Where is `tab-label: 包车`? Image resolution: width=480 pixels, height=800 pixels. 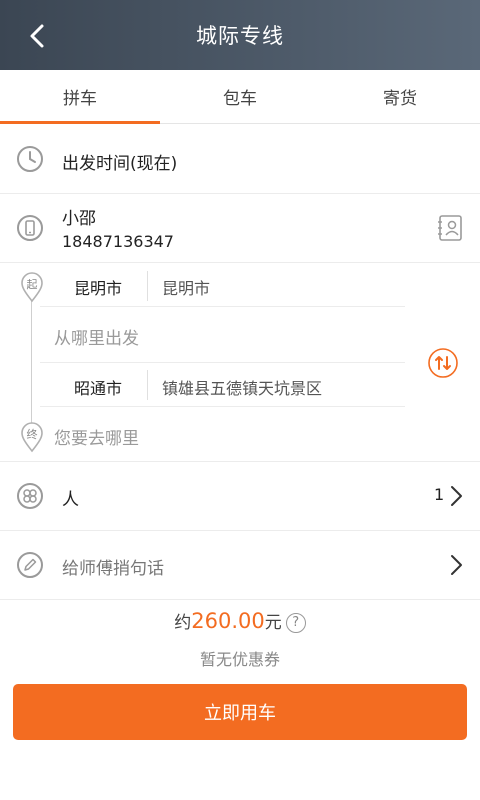 tab-label: 包车 is located at coordinates (240, 99).